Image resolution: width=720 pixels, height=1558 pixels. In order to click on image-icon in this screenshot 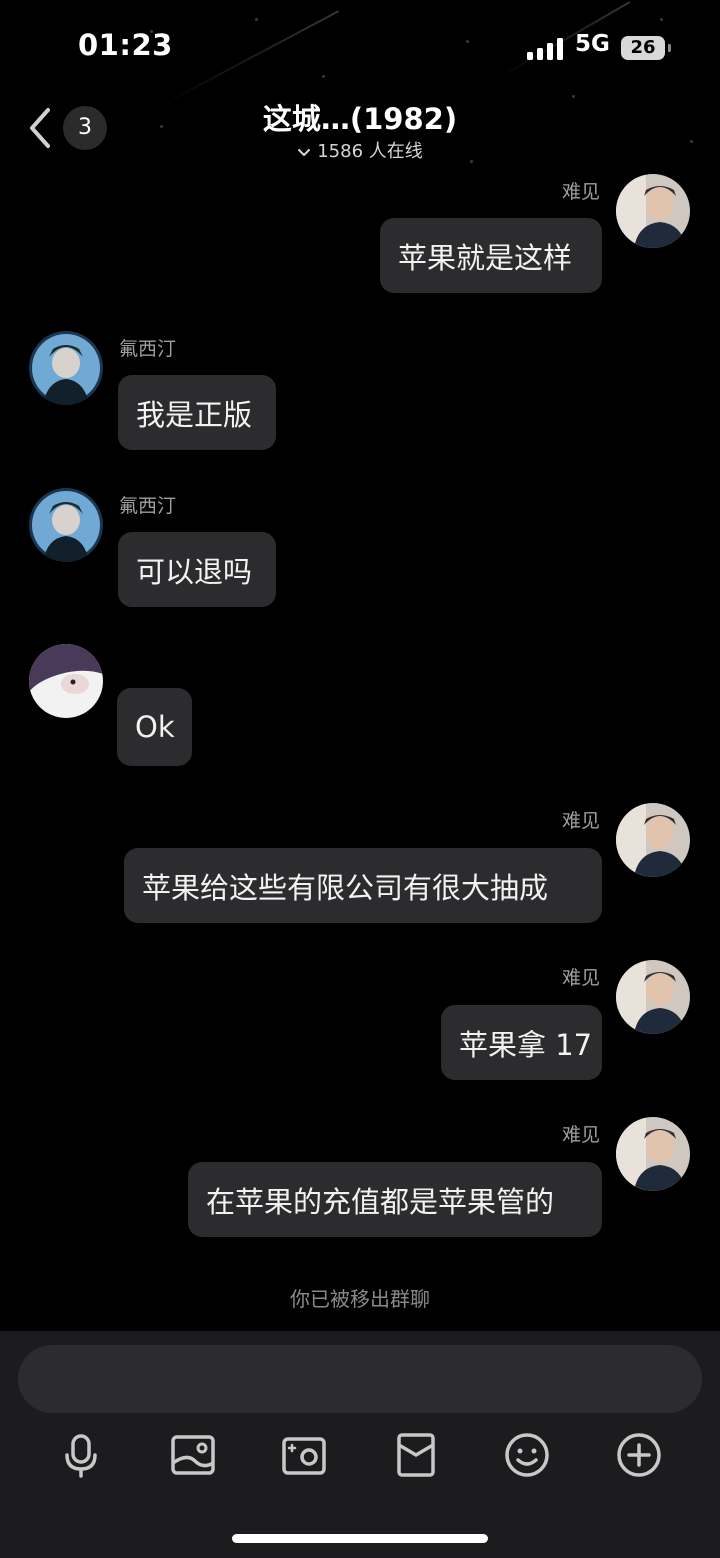, I will do `click(193, 1455)`.